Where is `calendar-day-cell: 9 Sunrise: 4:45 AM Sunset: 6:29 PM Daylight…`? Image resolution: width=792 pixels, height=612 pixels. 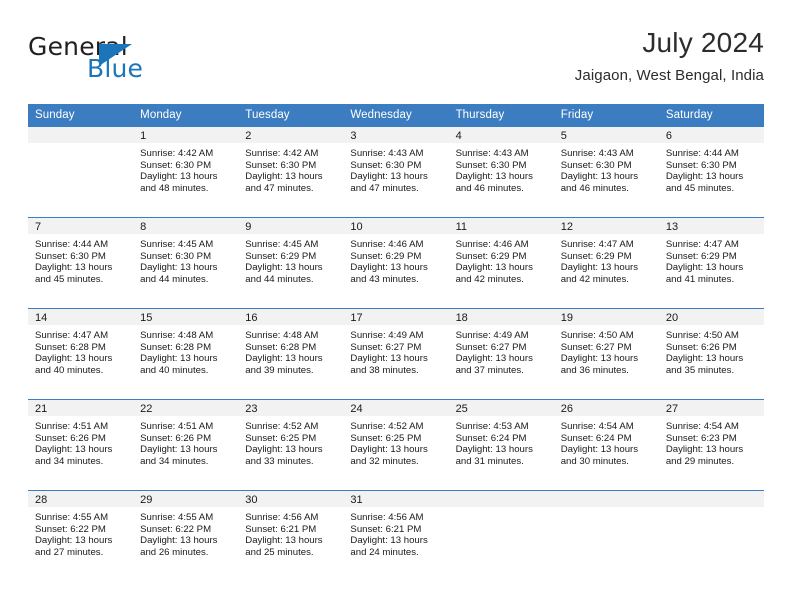
calendar-day-cell: 9 Sunrise: 4:45 AM Sunset: 6:29 PM Daylight… is located at coordinates (291, 263).